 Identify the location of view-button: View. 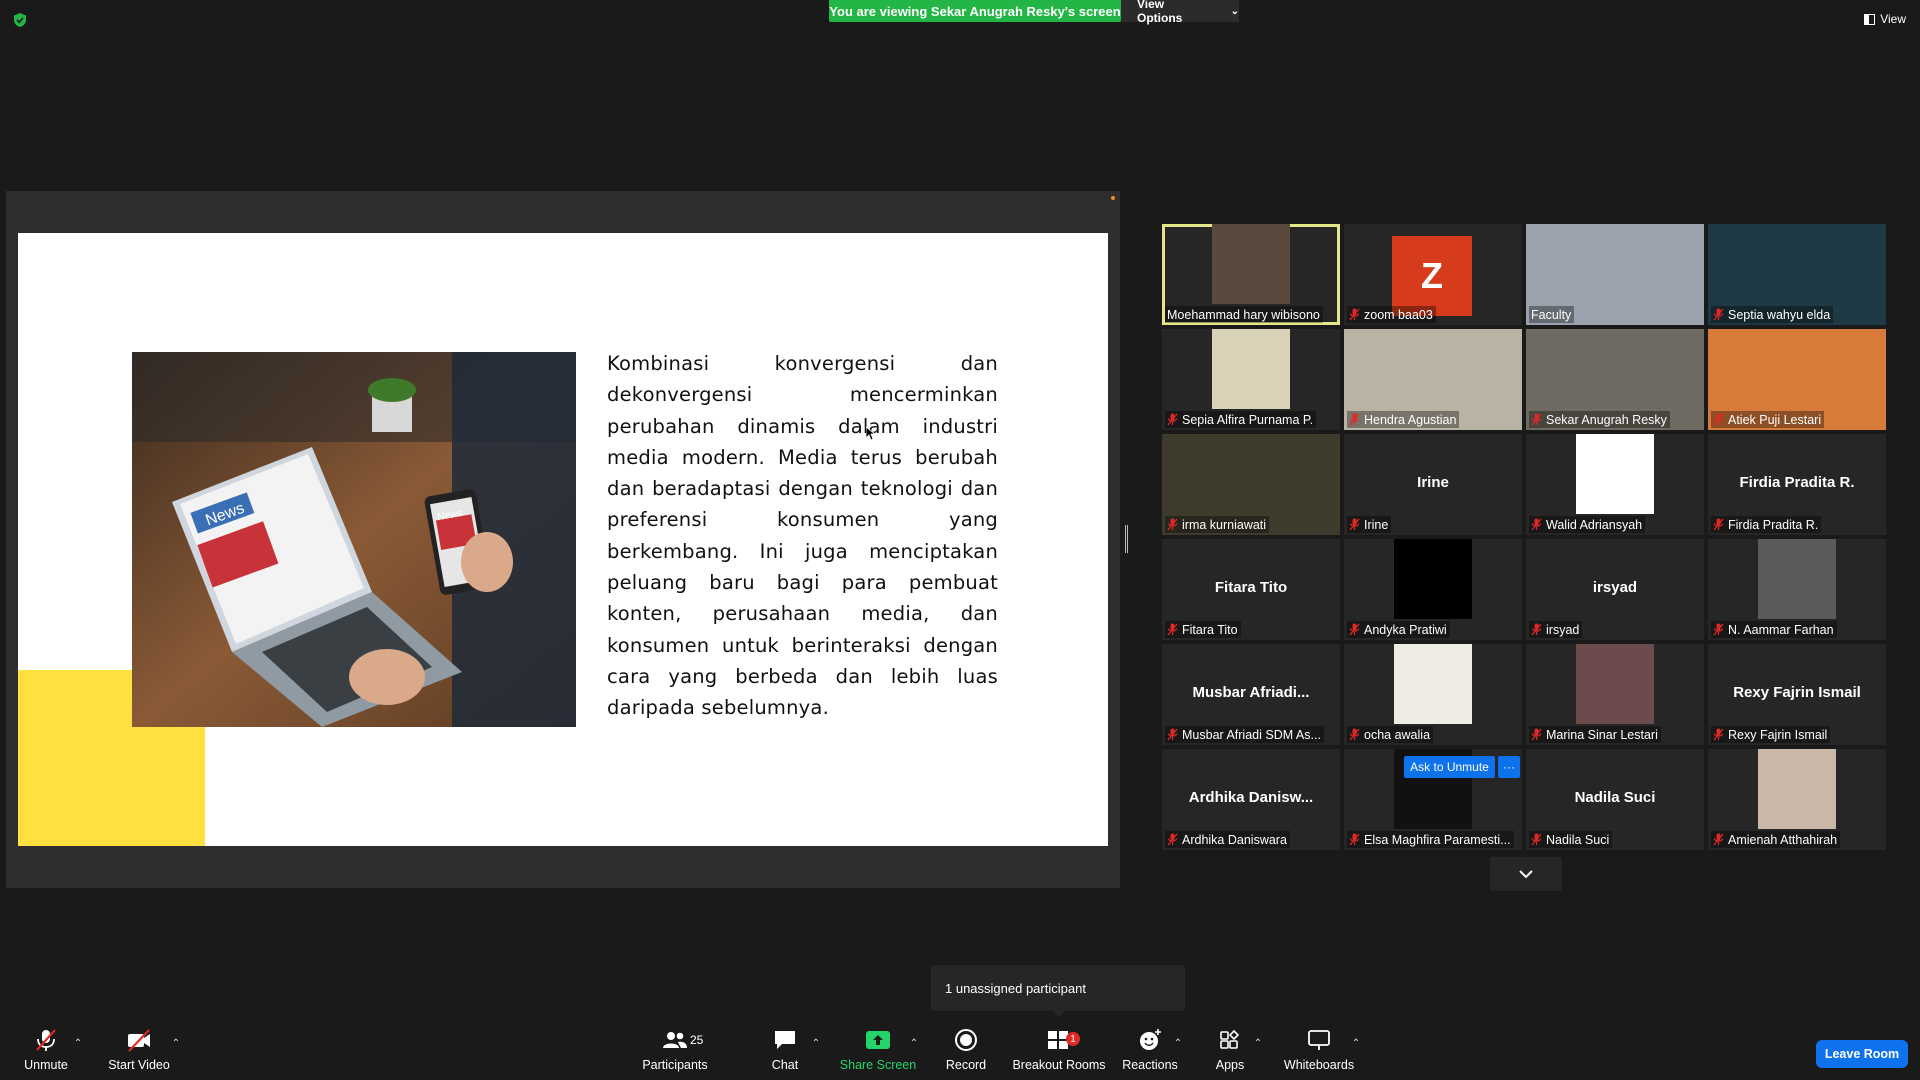
(1885, 19).